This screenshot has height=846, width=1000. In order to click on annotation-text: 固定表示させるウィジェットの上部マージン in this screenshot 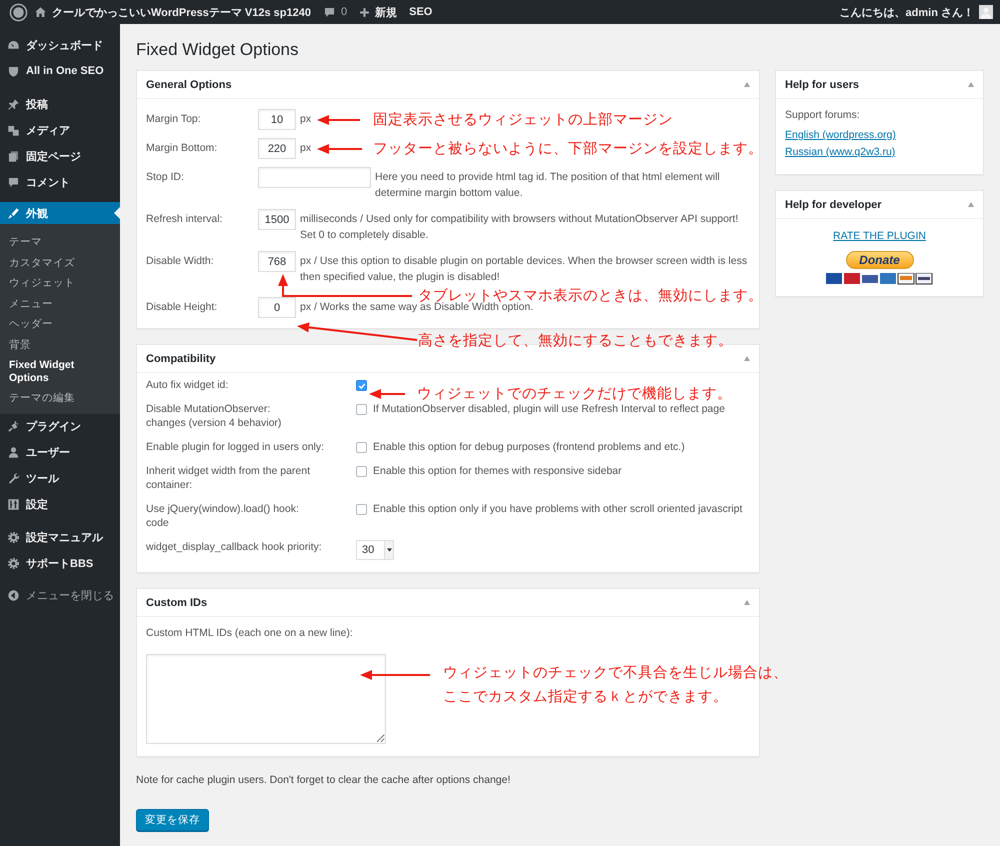, I will do `click(523, 120)`.